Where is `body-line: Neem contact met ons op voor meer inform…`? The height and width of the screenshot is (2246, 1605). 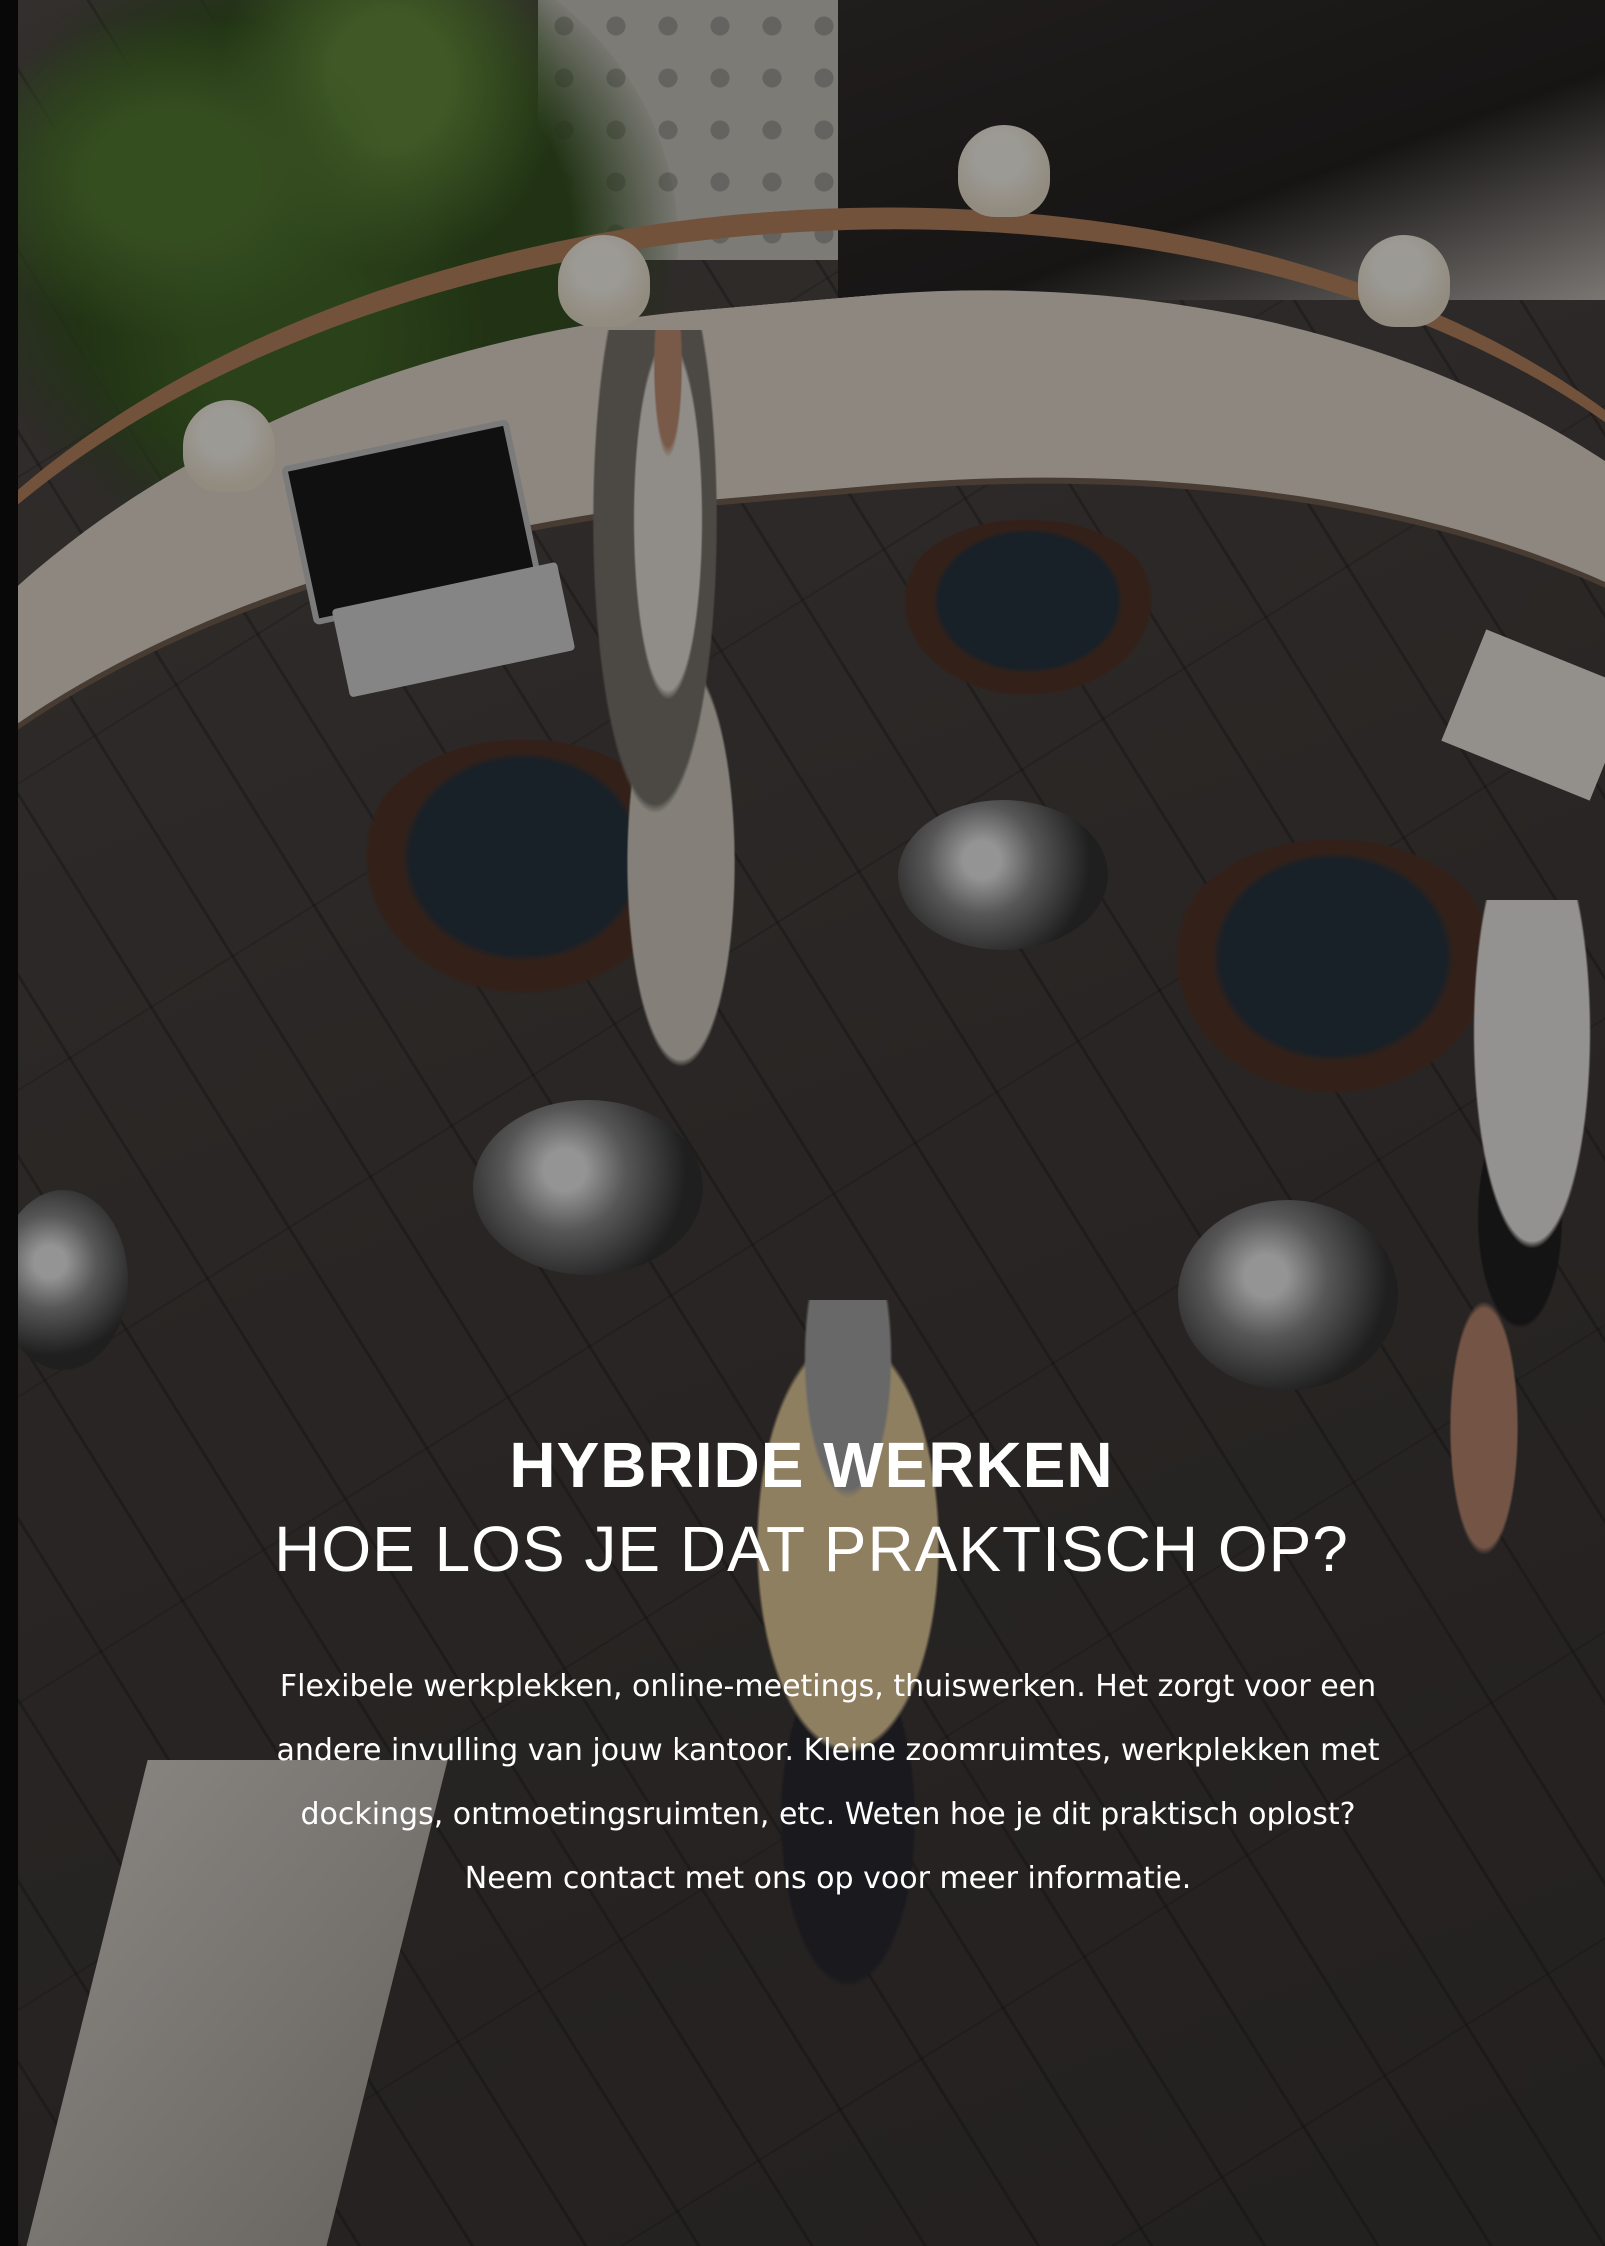 body-line: Neem contact met ons op voor meer inform… is located at coordinates (828, 1878).